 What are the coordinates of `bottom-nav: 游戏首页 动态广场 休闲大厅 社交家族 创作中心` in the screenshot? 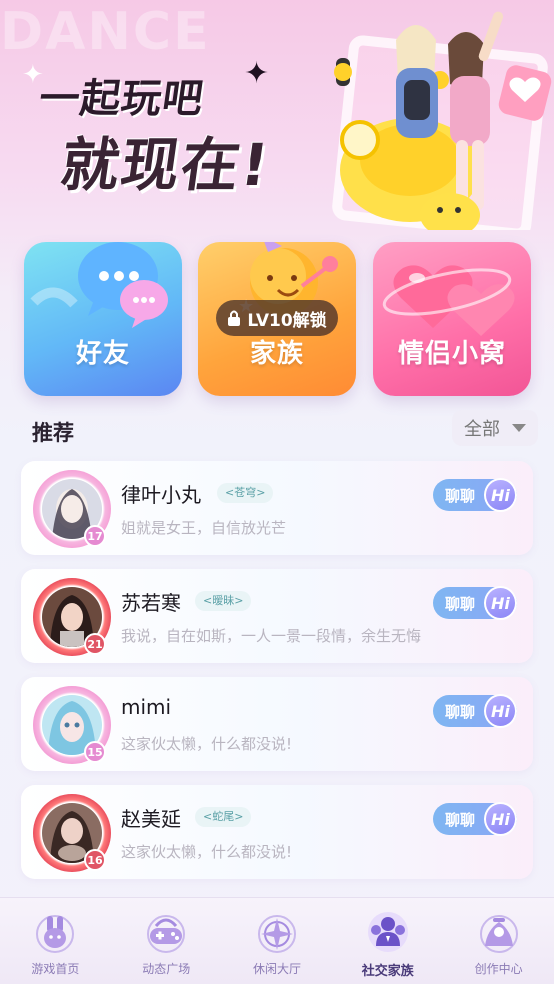 It's located at (277, 940).